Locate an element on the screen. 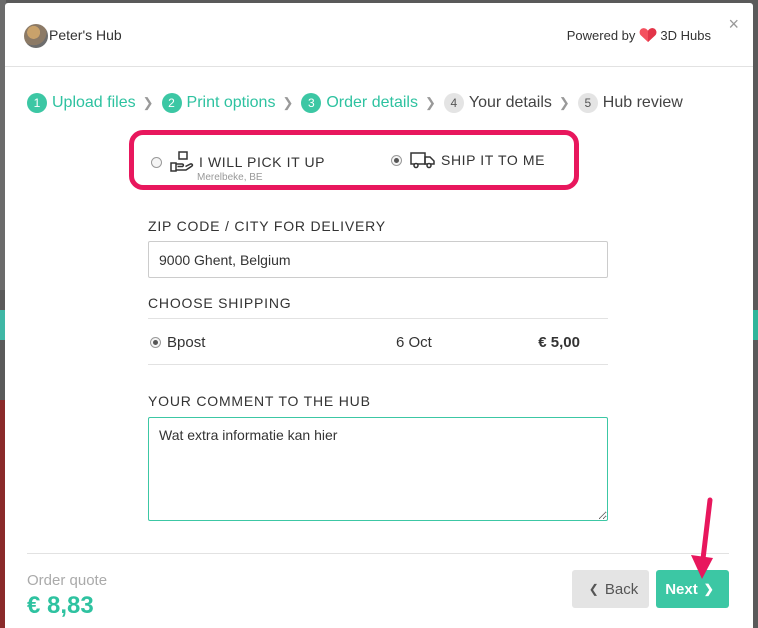 The width and height of the screenshot is (758, 628). hand-package-icon is located at coordinates (182, 162).